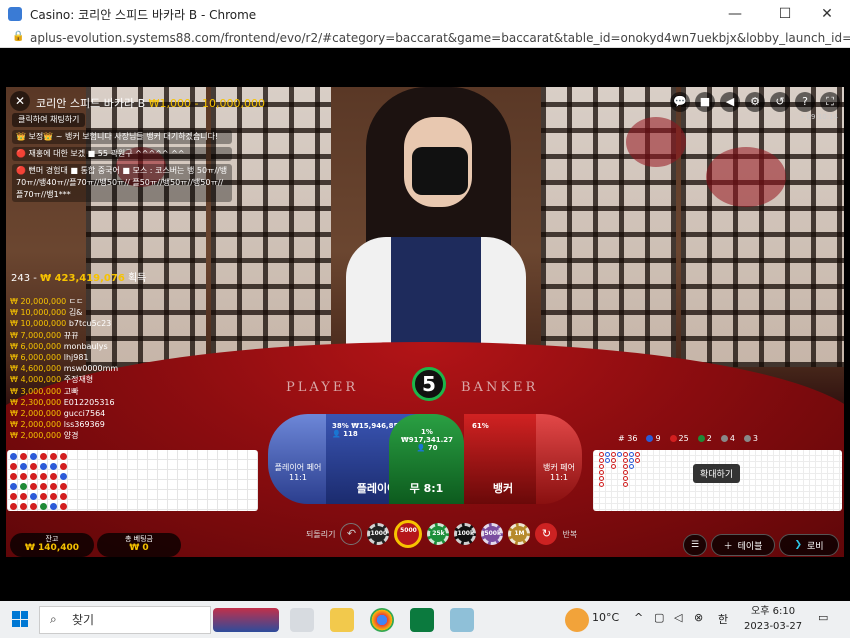  Describe the element at coordinates (519, 534) in the screenshot. I see `chip: 1M` at that location.